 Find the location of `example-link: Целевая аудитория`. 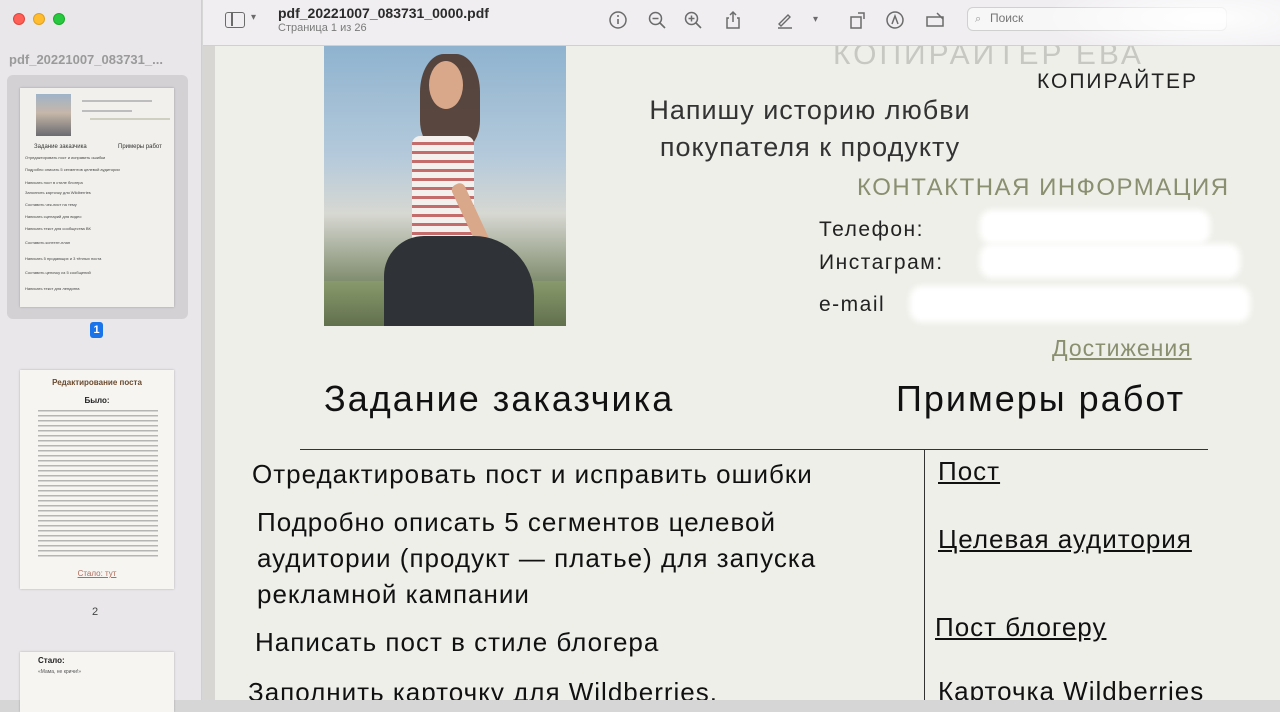

example-link: Целевая аудитория is located at coordinates (1065, 539).